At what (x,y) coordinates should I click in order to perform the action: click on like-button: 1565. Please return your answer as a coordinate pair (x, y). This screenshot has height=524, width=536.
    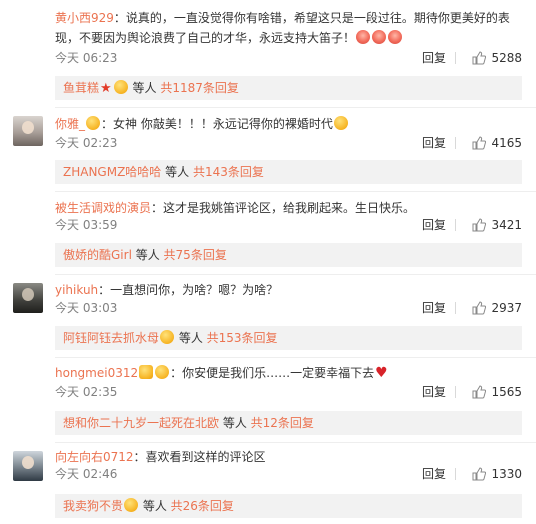
    Looking at the image, I should click on (497, 392).